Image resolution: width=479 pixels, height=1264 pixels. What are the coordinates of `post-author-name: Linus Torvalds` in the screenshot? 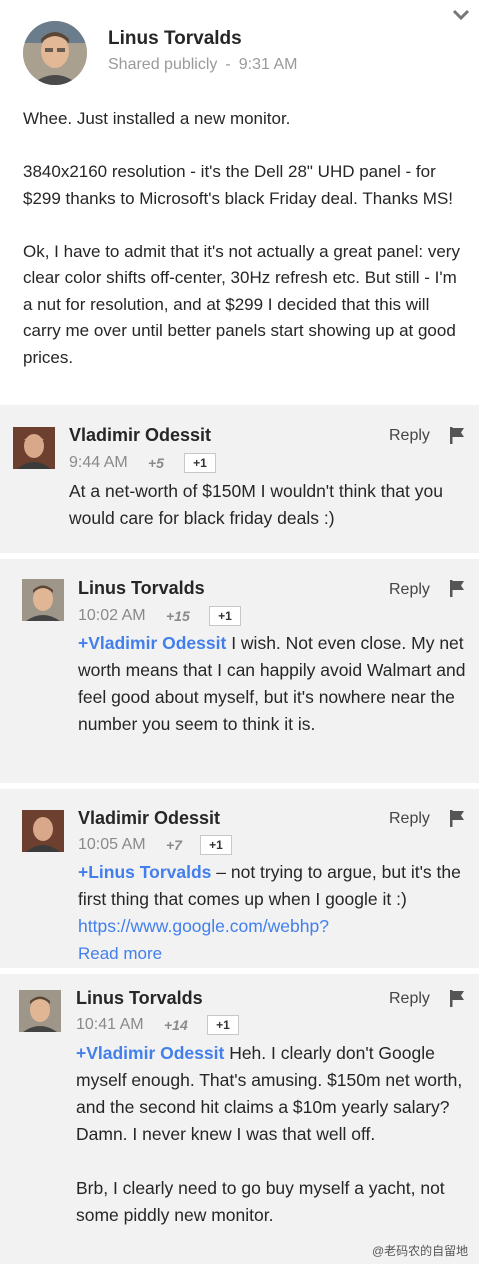 It's located at (175, 39).